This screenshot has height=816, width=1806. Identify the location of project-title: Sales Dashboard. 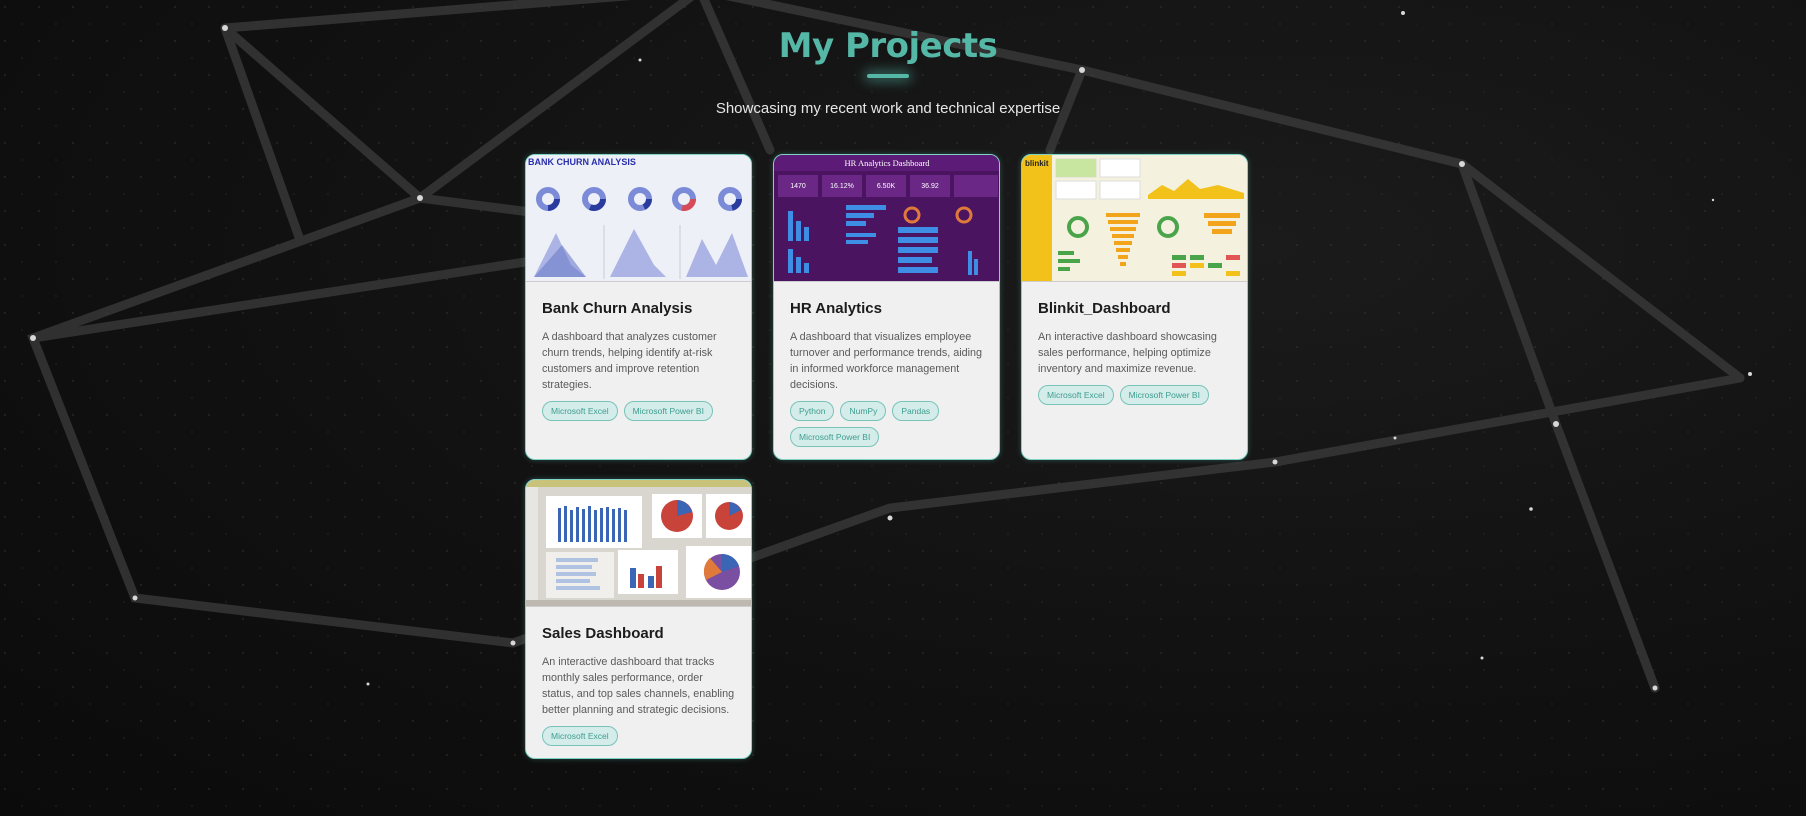
(603, 633).